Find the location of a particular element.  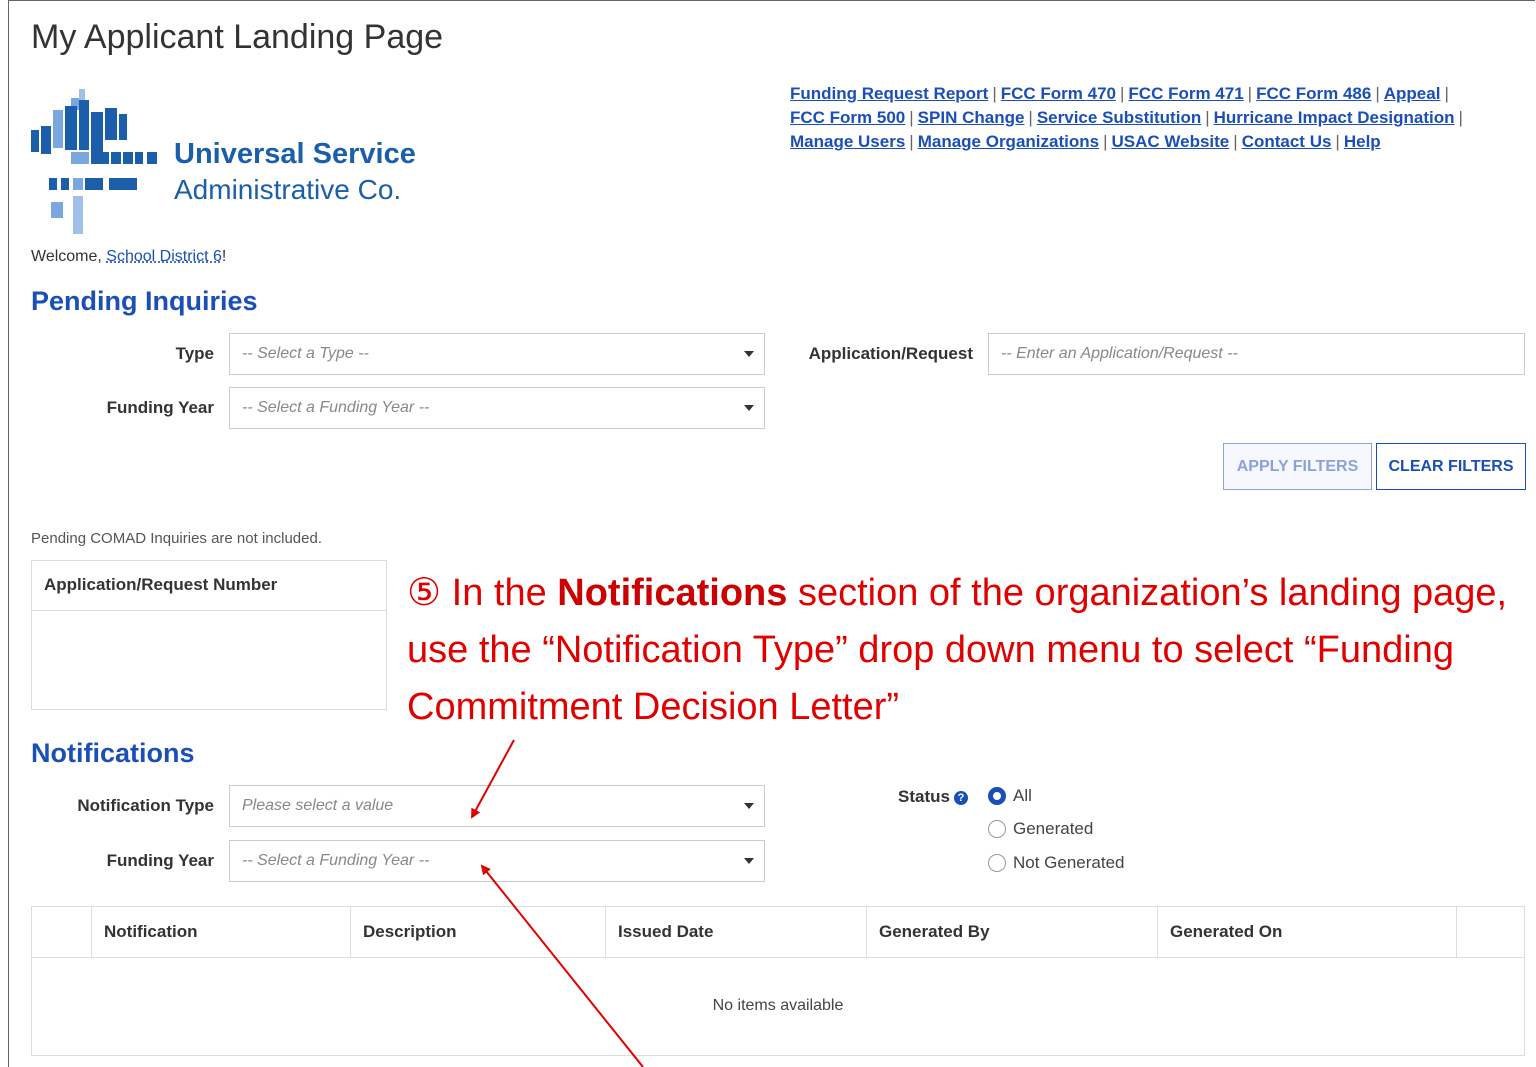

arrow-to-funding-year is located at coordinates (562, 965).